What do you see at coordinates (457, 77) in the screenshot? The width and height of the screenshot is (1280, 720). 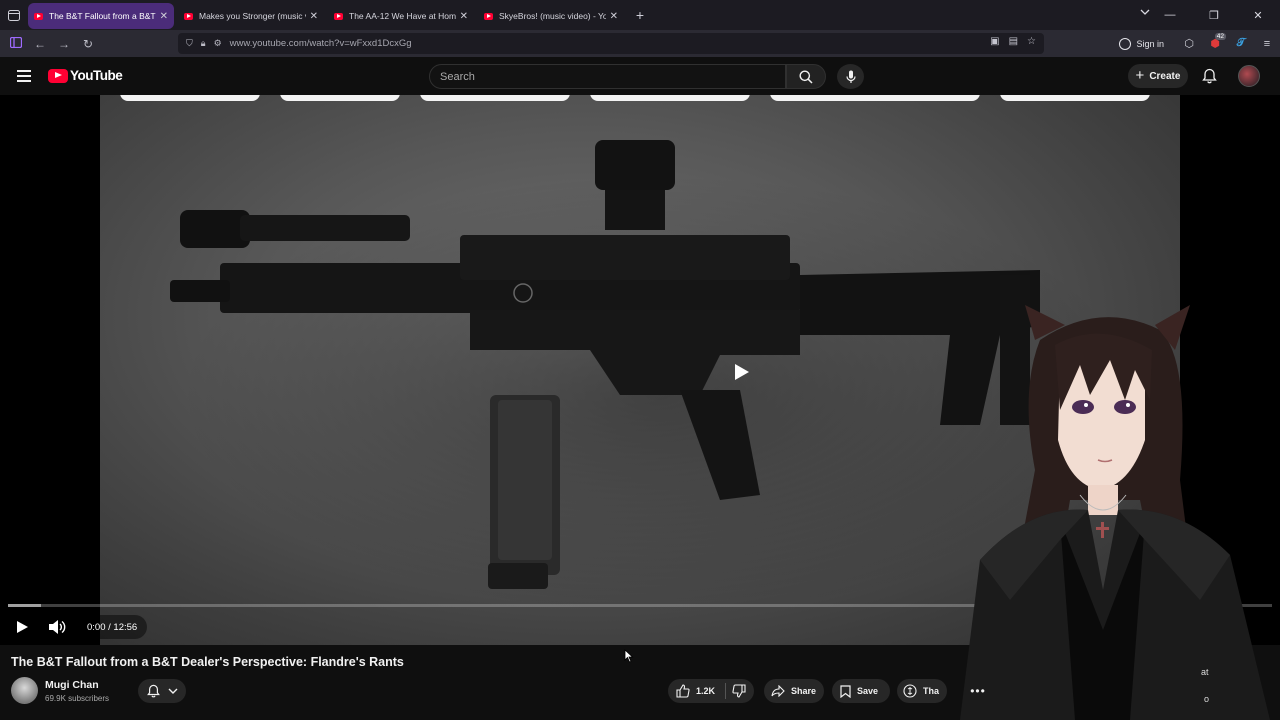 I see `search-placeholder: Search` at bounding box center [457, 77].